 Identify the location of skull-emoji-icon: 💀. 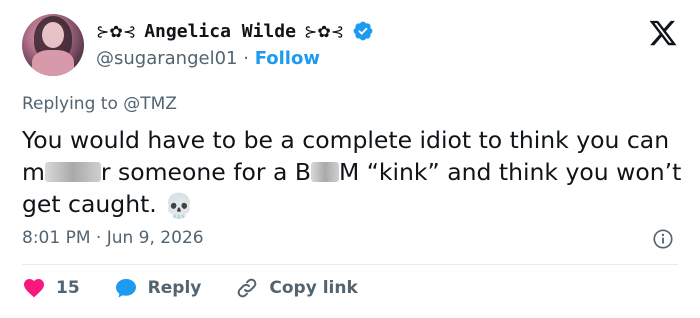
(179, 206).